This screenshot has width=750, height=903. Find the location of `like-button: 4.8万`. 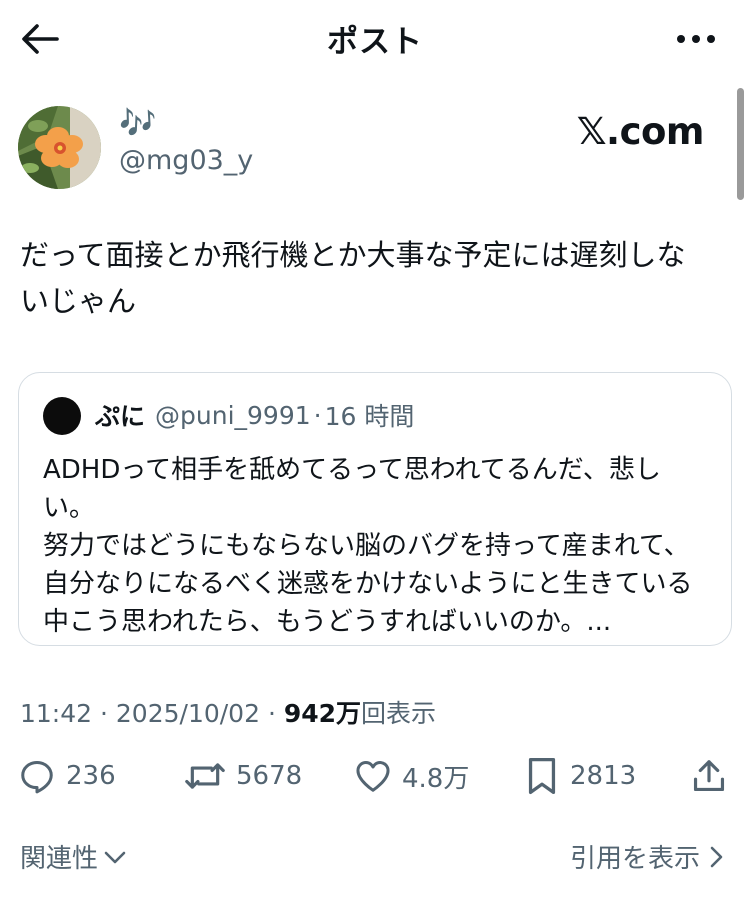

like-button: 4.8万 is located at coordinates (411, 776).